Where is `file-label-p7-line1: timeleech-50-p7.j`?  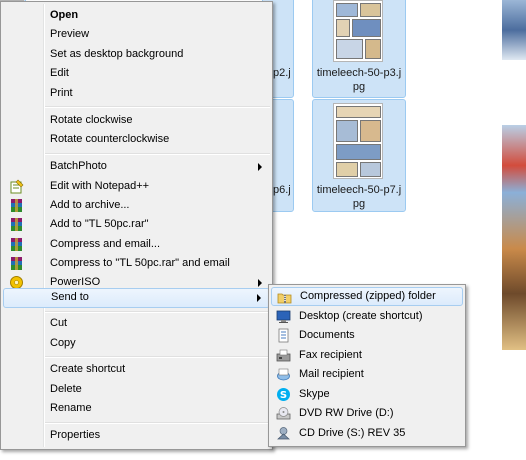 file-label-p7-line1: timeleech-50-p7.j is located at coordinates (359, 190).